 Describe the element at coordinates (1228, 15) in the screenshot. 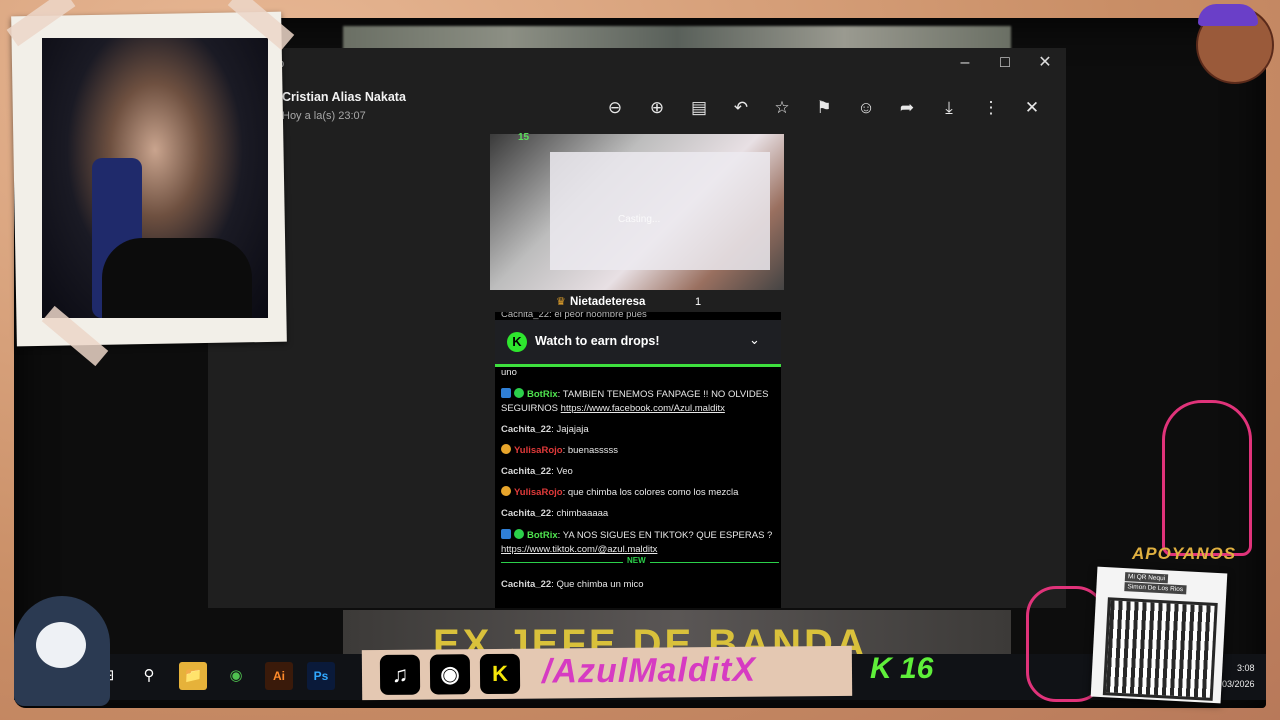

I see `mascot-hat` at that location.